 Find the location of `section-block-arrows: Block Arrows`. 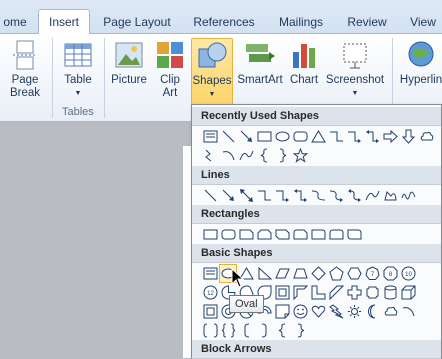

section-block-arrows: Block Arrows is located at coordinates (316, 349).